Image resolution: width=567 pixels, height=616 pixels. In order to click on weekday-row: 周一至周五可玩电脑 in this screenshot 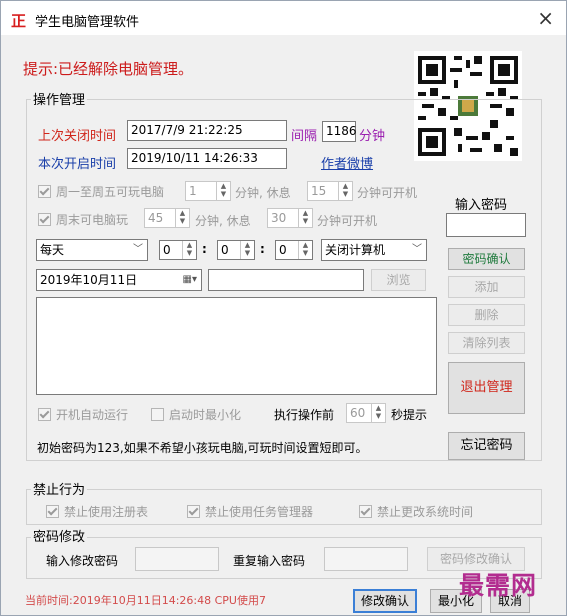, I will do `click(101, 191)`.